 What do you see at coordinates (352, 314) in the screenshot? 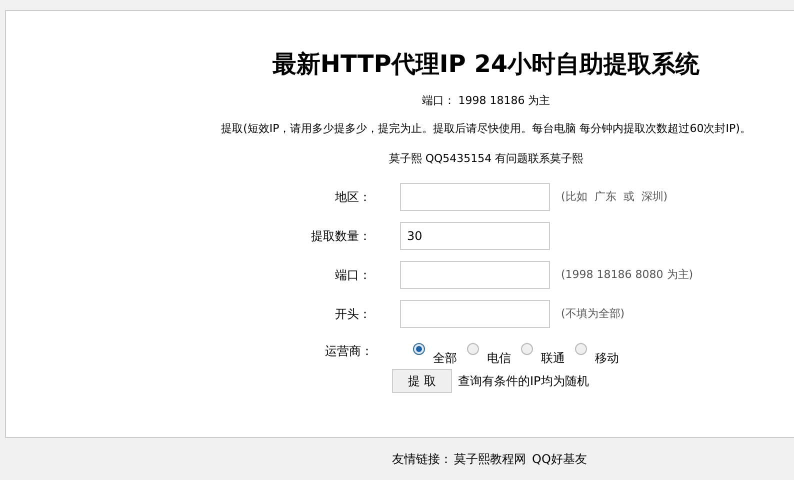
I see `field-label: 开头：` at bounding box center [352, 314].